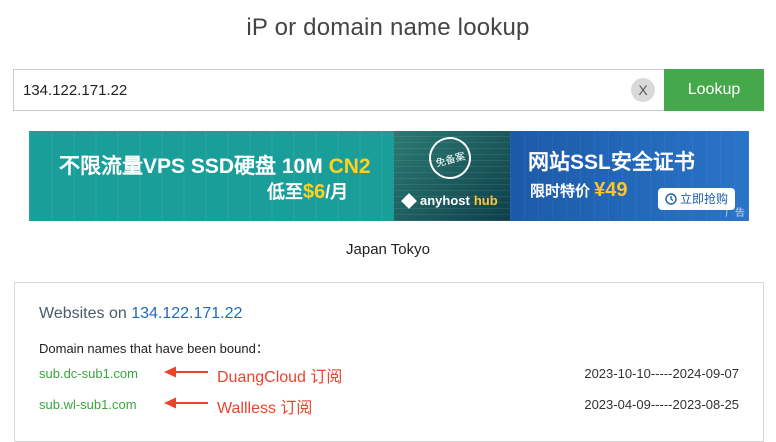  I want to click on close-icon: X, so click(643, 90).